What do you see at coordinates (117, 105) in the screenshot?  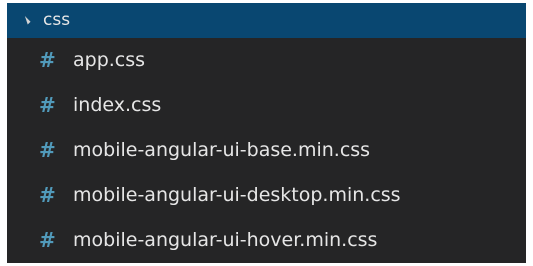 I see `file-label: index.css` at bounding box center [117, 105].